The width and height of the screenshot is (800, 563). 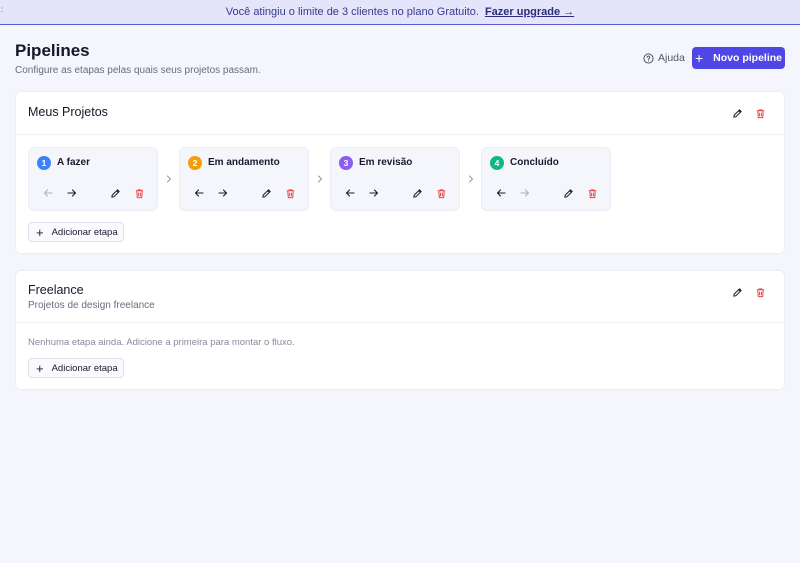 I want to click on question-circle-icon, so click(x=648, y=58).